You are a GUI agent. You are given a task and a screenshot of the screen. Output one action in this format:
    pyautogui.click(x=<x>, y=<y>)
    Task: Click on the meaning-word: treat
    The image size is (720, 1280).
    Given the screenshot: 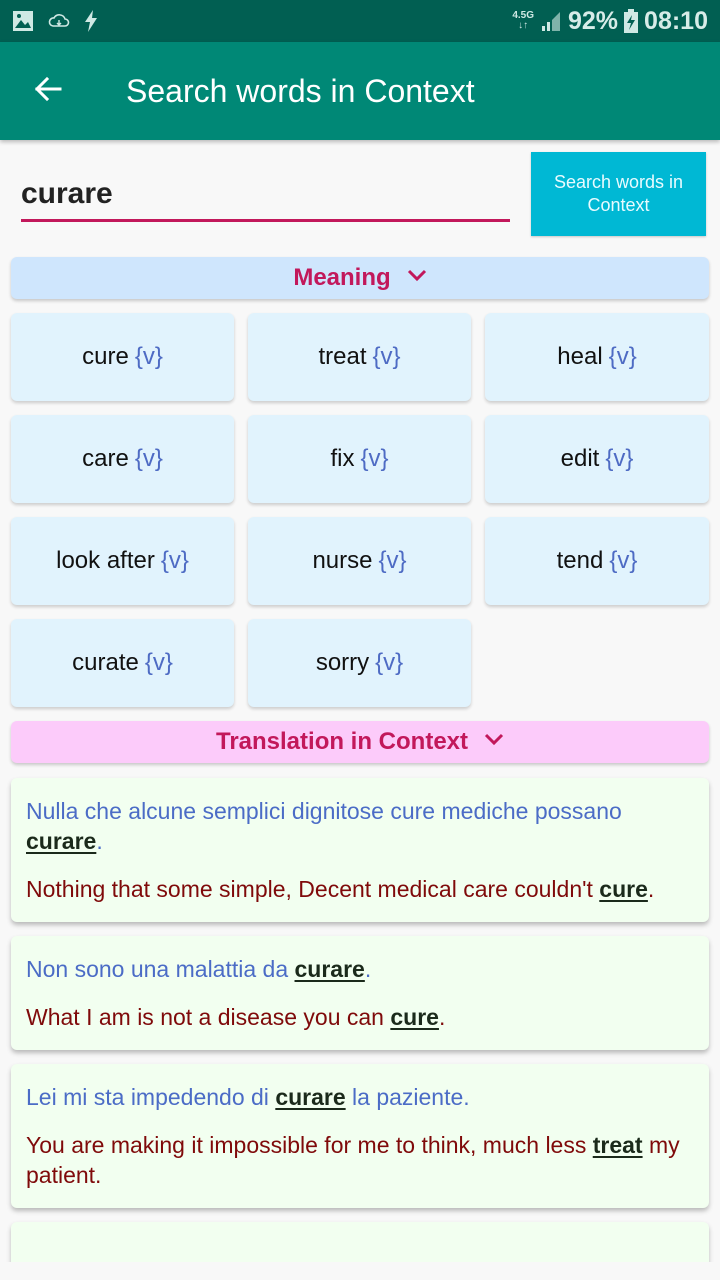 What is the action you would take?
    pyautogui.click(x=342, y=356)
    